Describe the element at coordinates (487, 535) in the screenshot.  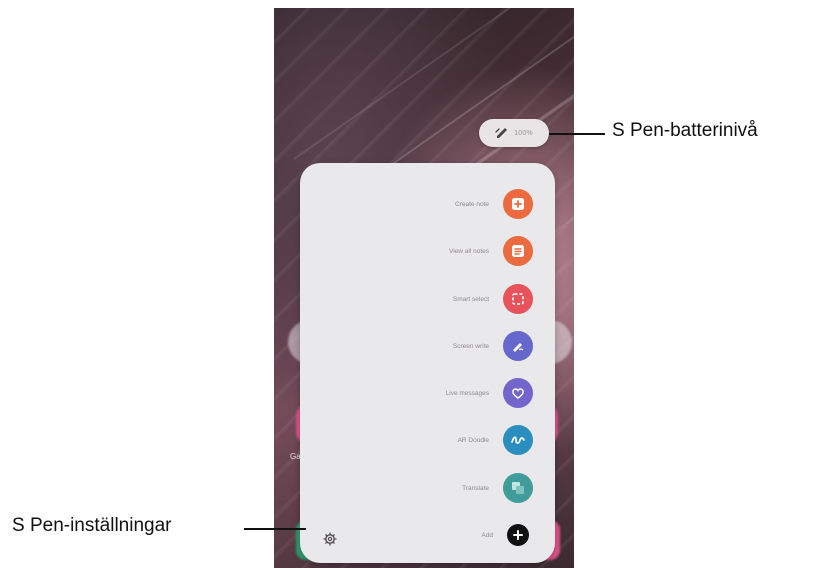
I see `menu-item-label: Add` at that location.